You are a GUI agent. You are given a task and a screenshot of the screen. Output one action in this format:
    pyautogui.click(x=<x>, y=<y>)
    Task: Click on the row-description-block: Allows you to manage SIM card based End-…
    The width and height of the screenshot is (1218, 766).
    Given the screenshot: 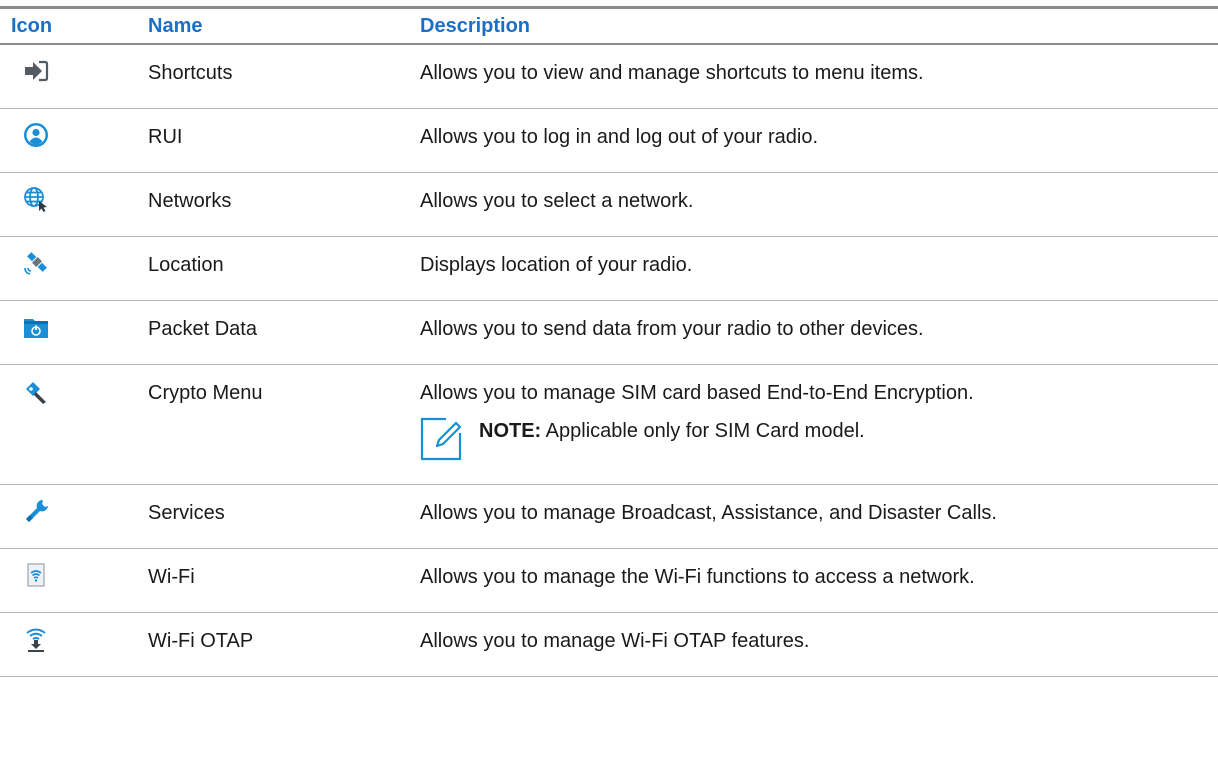 What is the action you would take?
    pyautogui.click(x=819, y=424)
    